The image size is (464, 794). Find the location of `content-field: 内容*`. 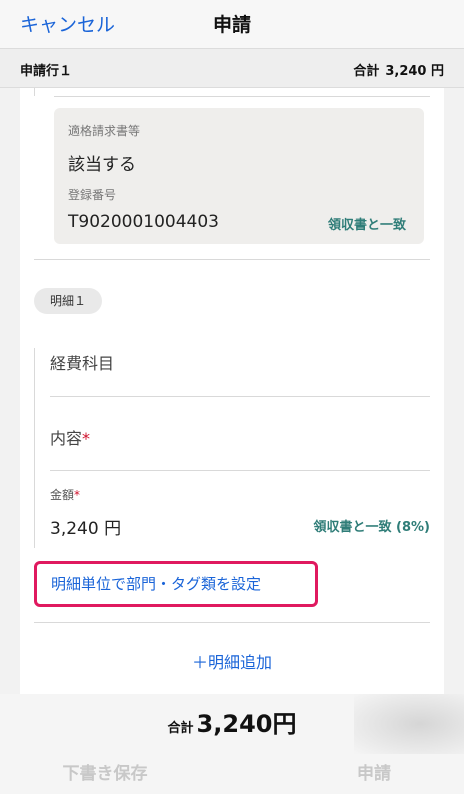

content-field: 内容* is located at coordinates (70, 437).